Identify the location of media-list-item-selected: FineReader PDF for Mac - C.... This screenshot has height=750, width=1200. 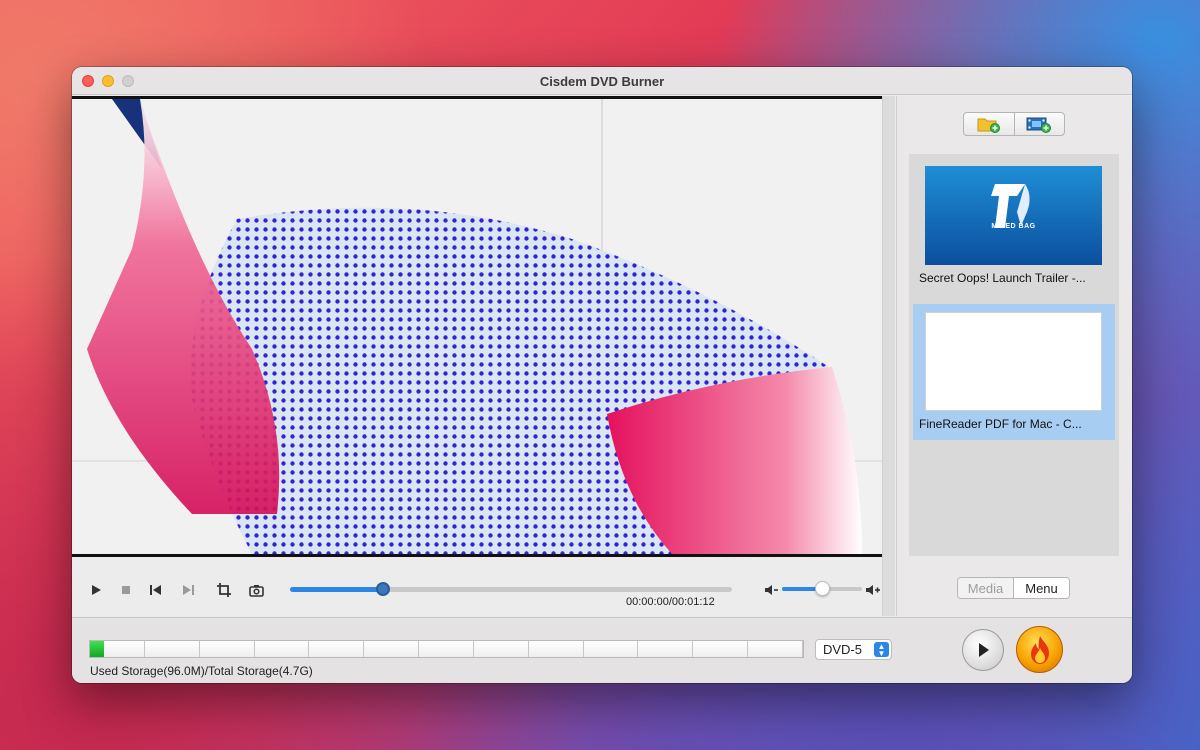
(1014, 372).